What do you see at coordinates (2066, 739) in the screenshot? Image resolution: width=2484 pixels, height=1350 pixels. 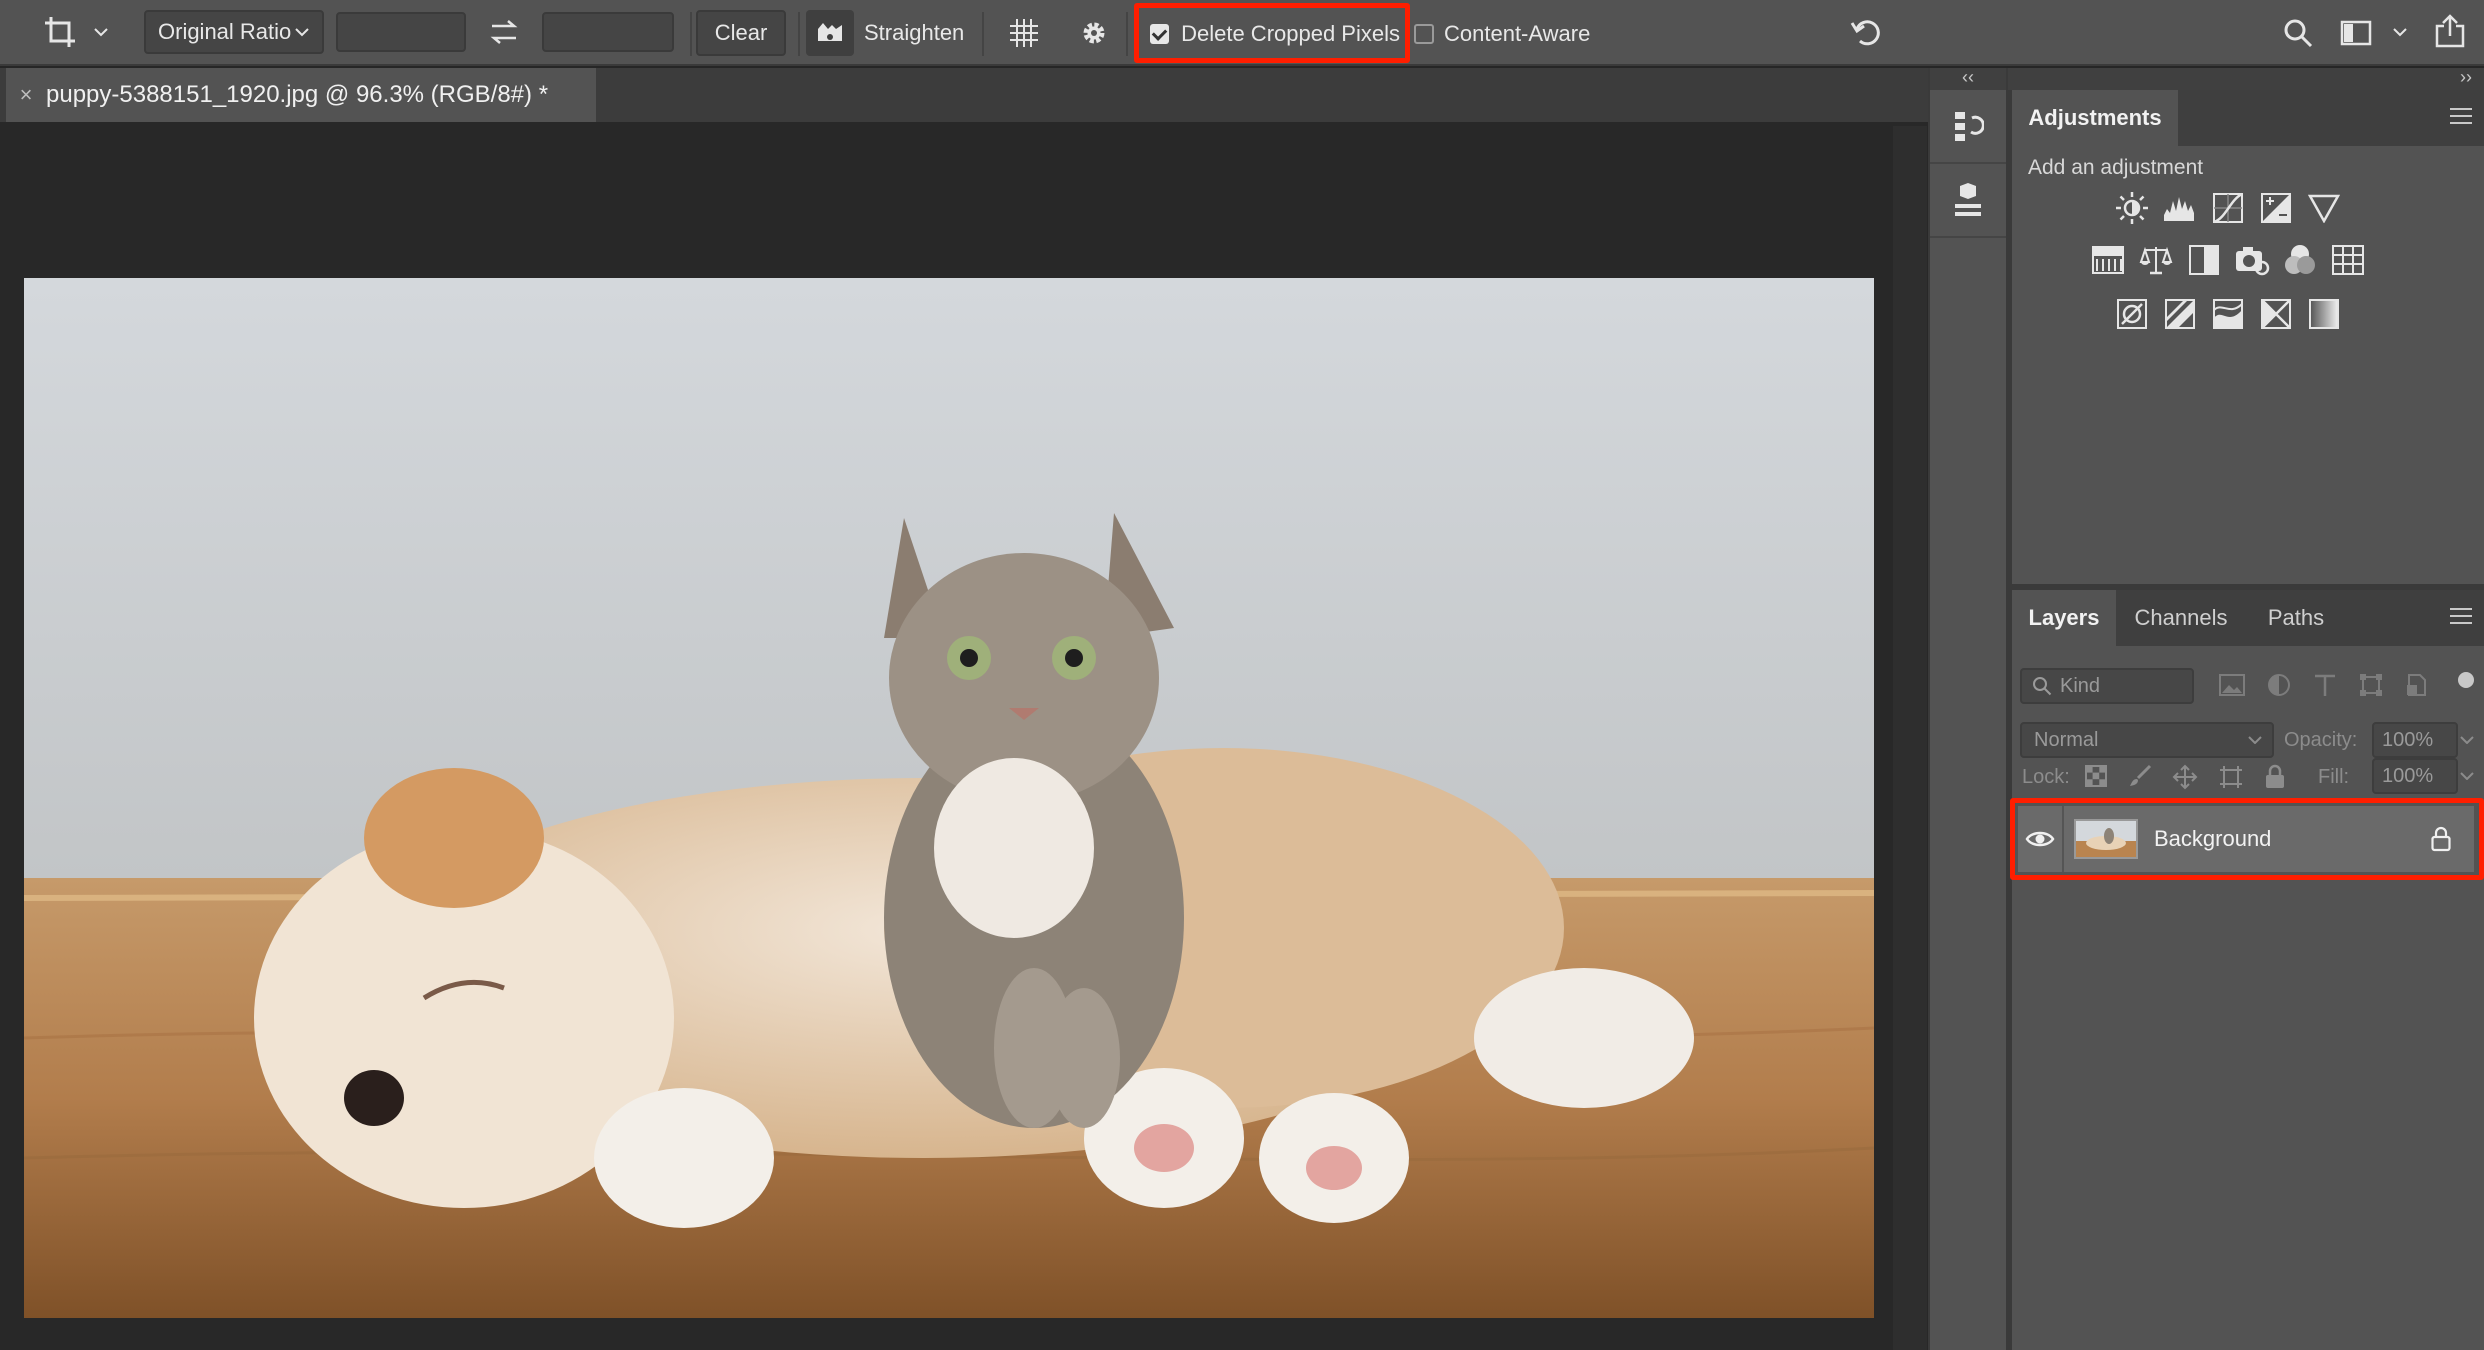 I see `blend-mode-value: Normal` at bounding box center [2066, 739].